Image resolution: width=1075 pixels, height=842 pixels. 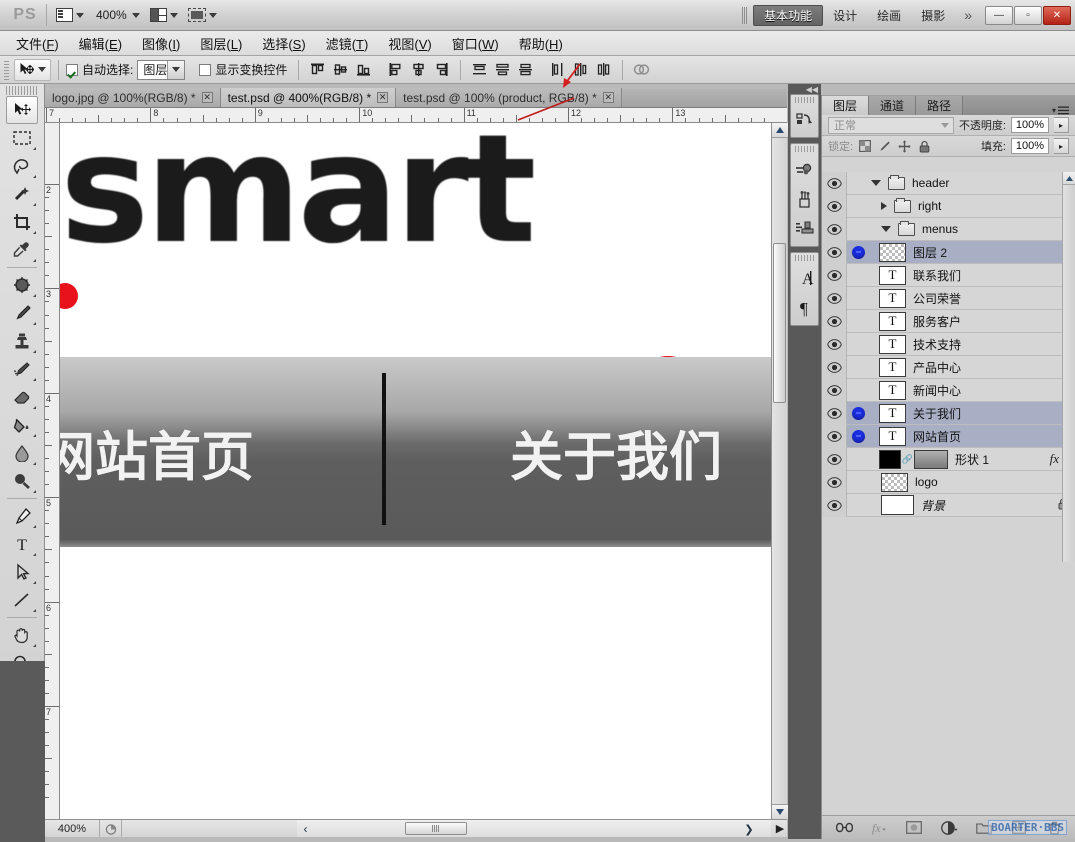 What do you see at coordinates (22, 369) in the screenshot?
I see `history-brush-tool` at bounding box center [22, 369].